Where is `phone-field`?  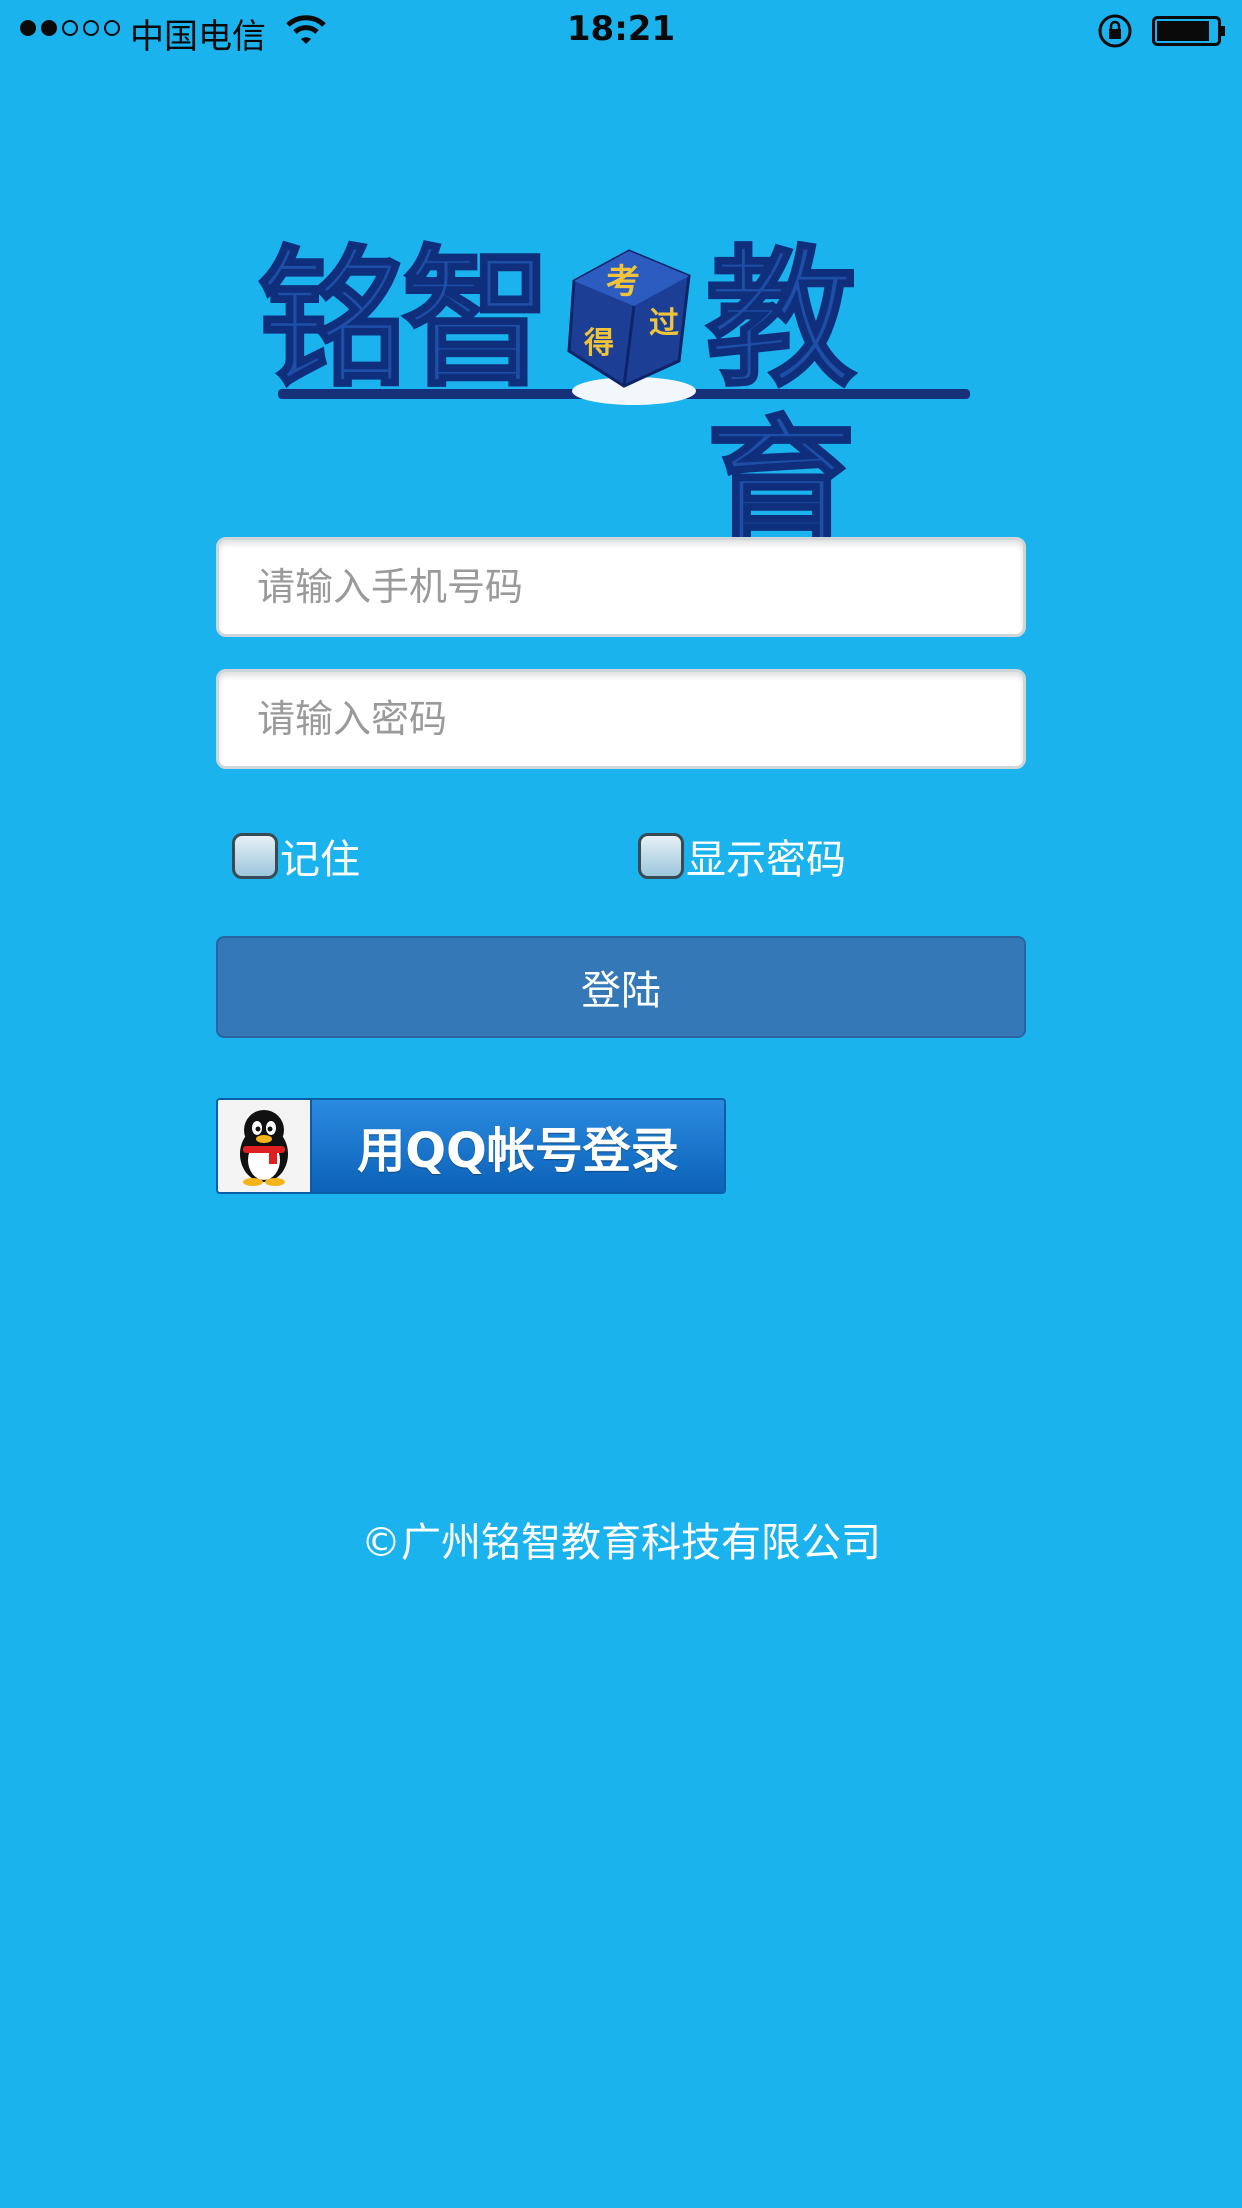
phone-field is located at coordinates (621, 587).